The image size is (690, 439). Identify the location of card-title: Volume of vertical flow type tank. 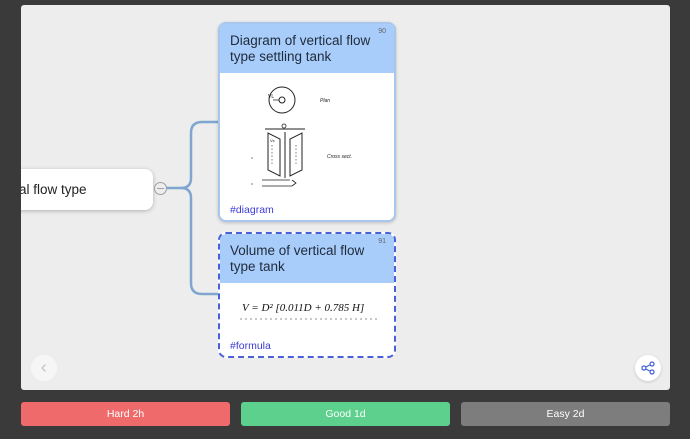
(297, 258).